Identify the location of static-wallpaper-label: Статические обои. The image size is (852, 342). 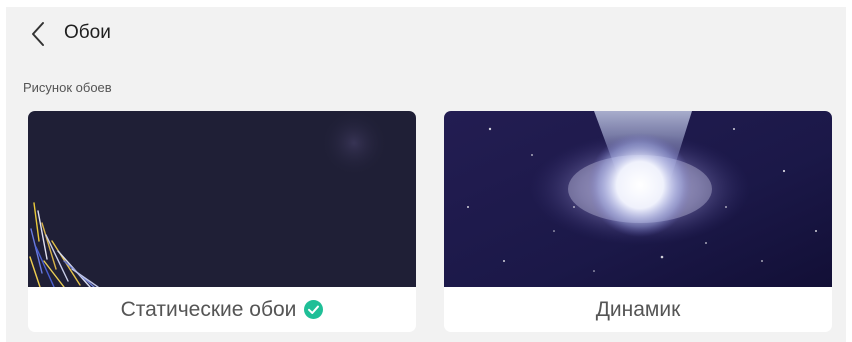
(208, 309).